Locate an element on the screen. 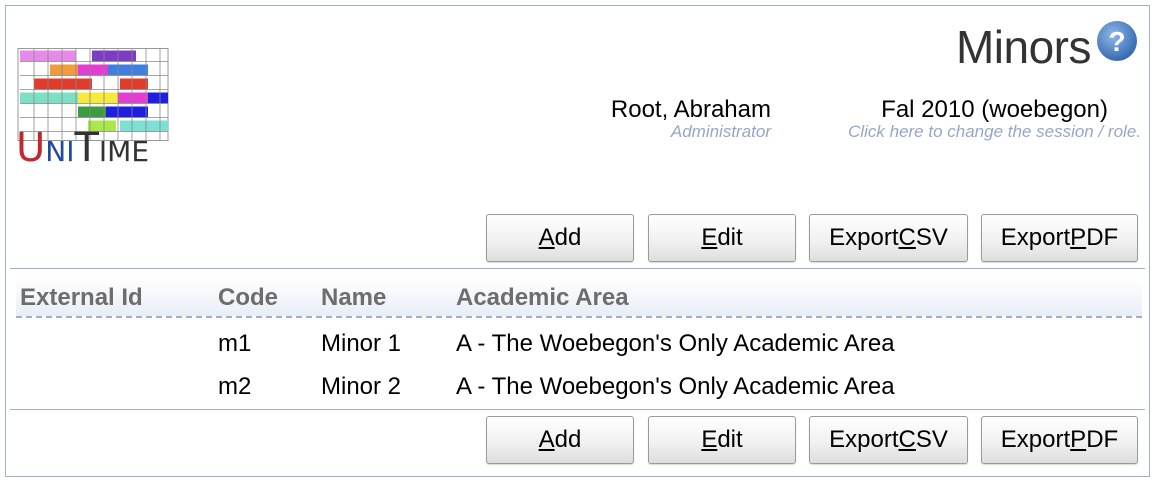 Image resolution: width=1158 pixels, height=484 pixels. table-header: External Id Code Name Academic Area is located at coordinates (579, 298).